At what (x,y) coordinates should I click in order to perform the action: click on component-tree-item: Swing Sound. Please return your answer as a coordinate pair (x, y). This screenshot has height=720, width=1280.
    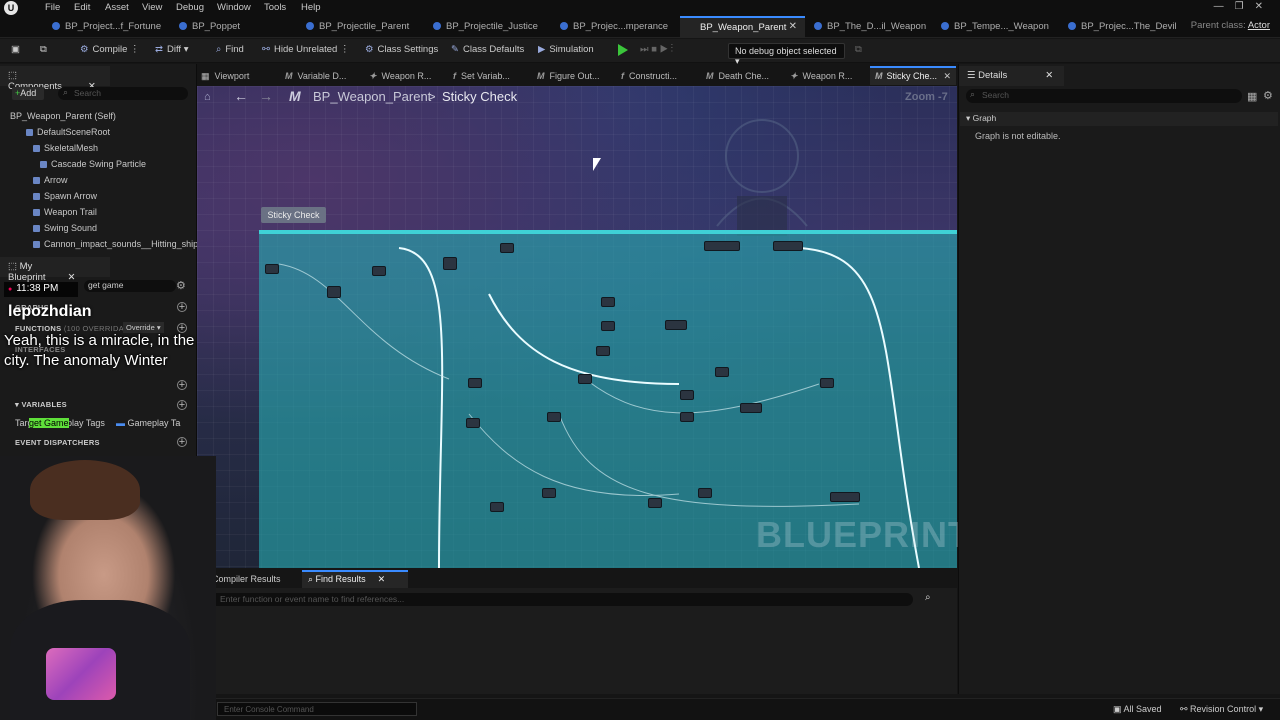
    Looking at the image, I should click on (65, 228).